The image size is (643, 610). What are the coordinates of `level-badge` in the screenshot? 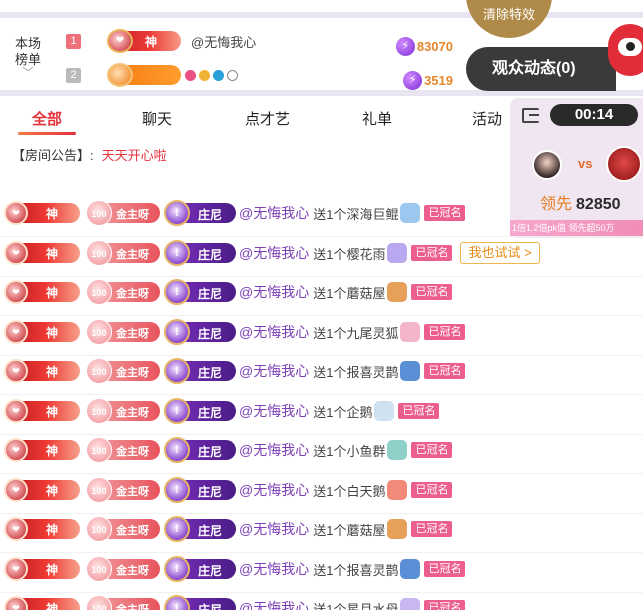 It's located at (144, 75).